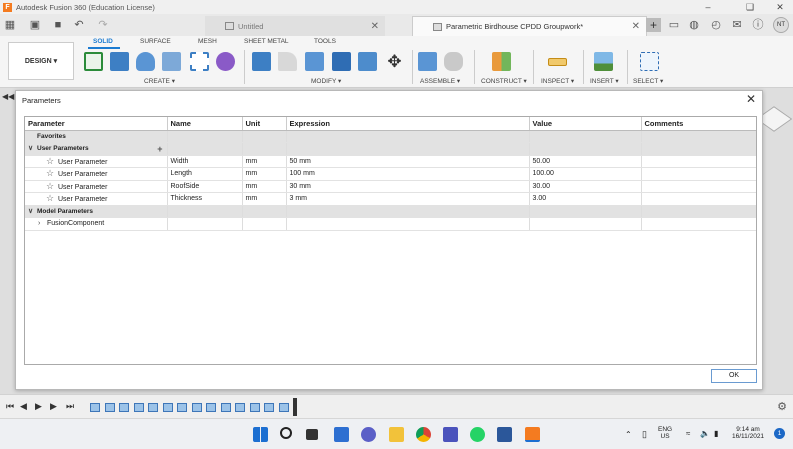 Image resolution: width=793 pixels, height=449 pixels. What do you see at coordinates (674, 25) in the screenshot?
I see `chat-icon: ▭` at bounding box center [674, 25].